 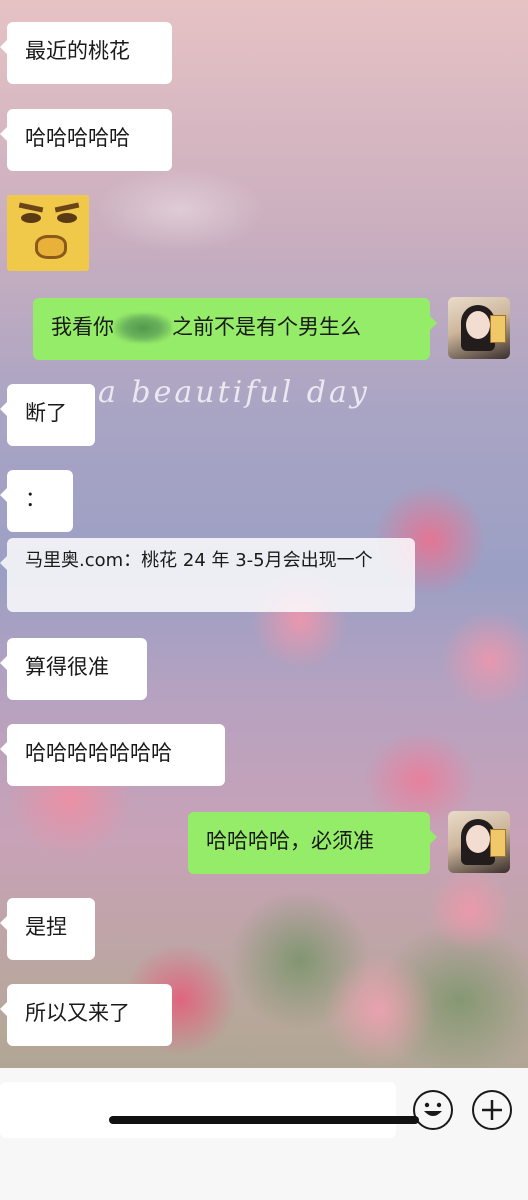 What do you see at coordinates (86, 140) in the screenshot?
I see `message-bubble-received: 哈哈哈哈哈` at bounding box center [86, 140].